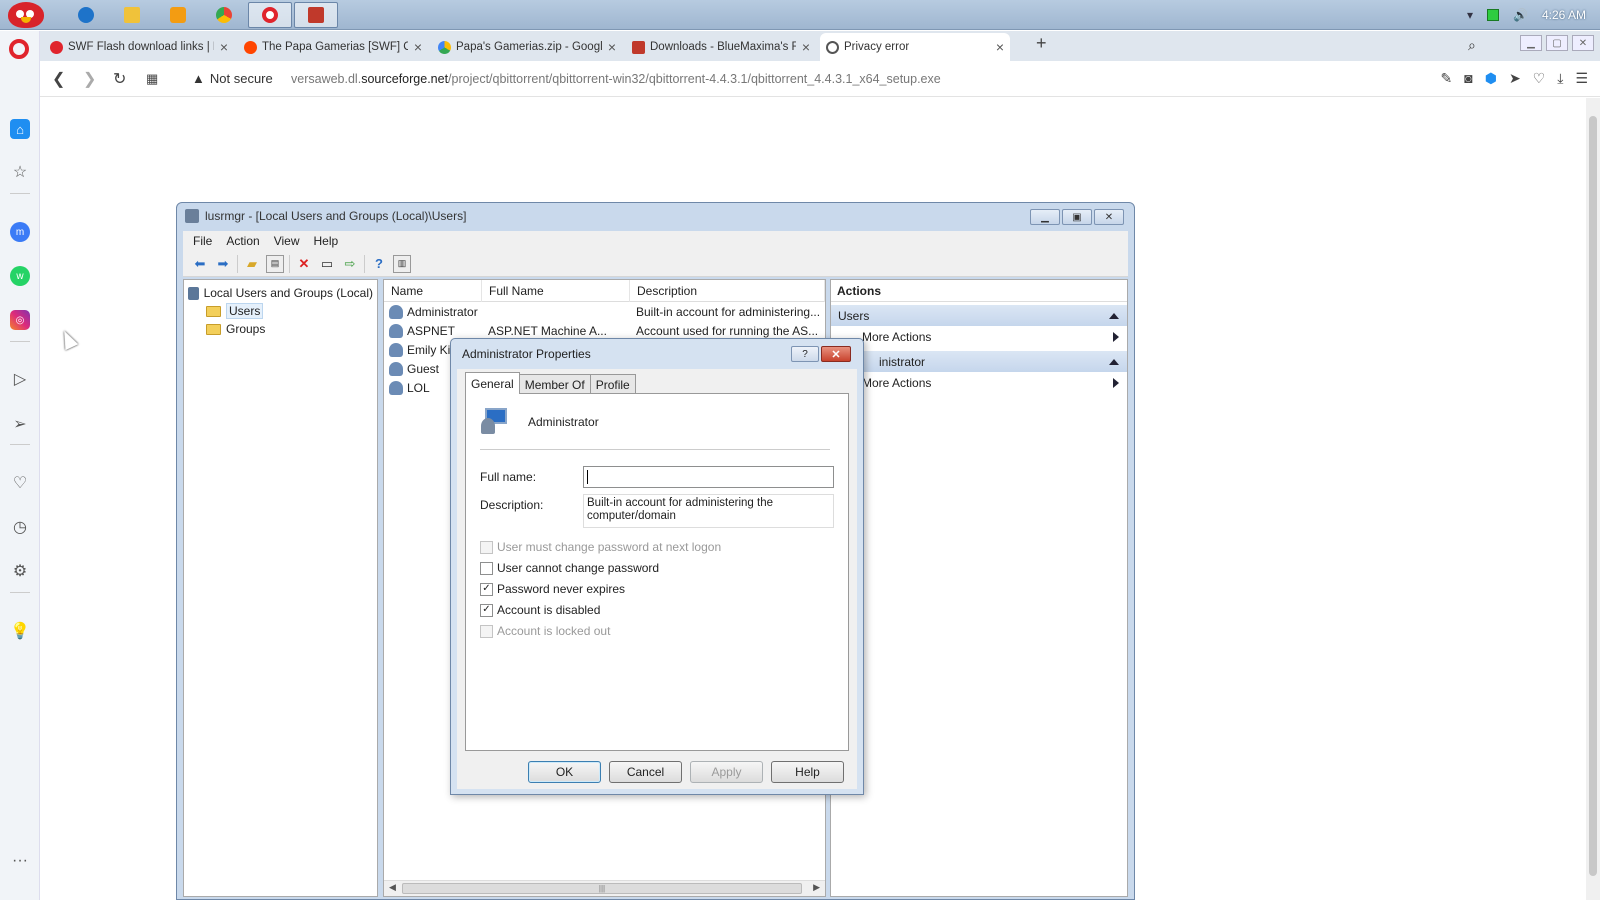 The height and width of the screenshot is (900, 1600). What do you see at coordinates (807, 772) in the screenshot?
I see `help-button: Help` at bounding box center [807, 772].